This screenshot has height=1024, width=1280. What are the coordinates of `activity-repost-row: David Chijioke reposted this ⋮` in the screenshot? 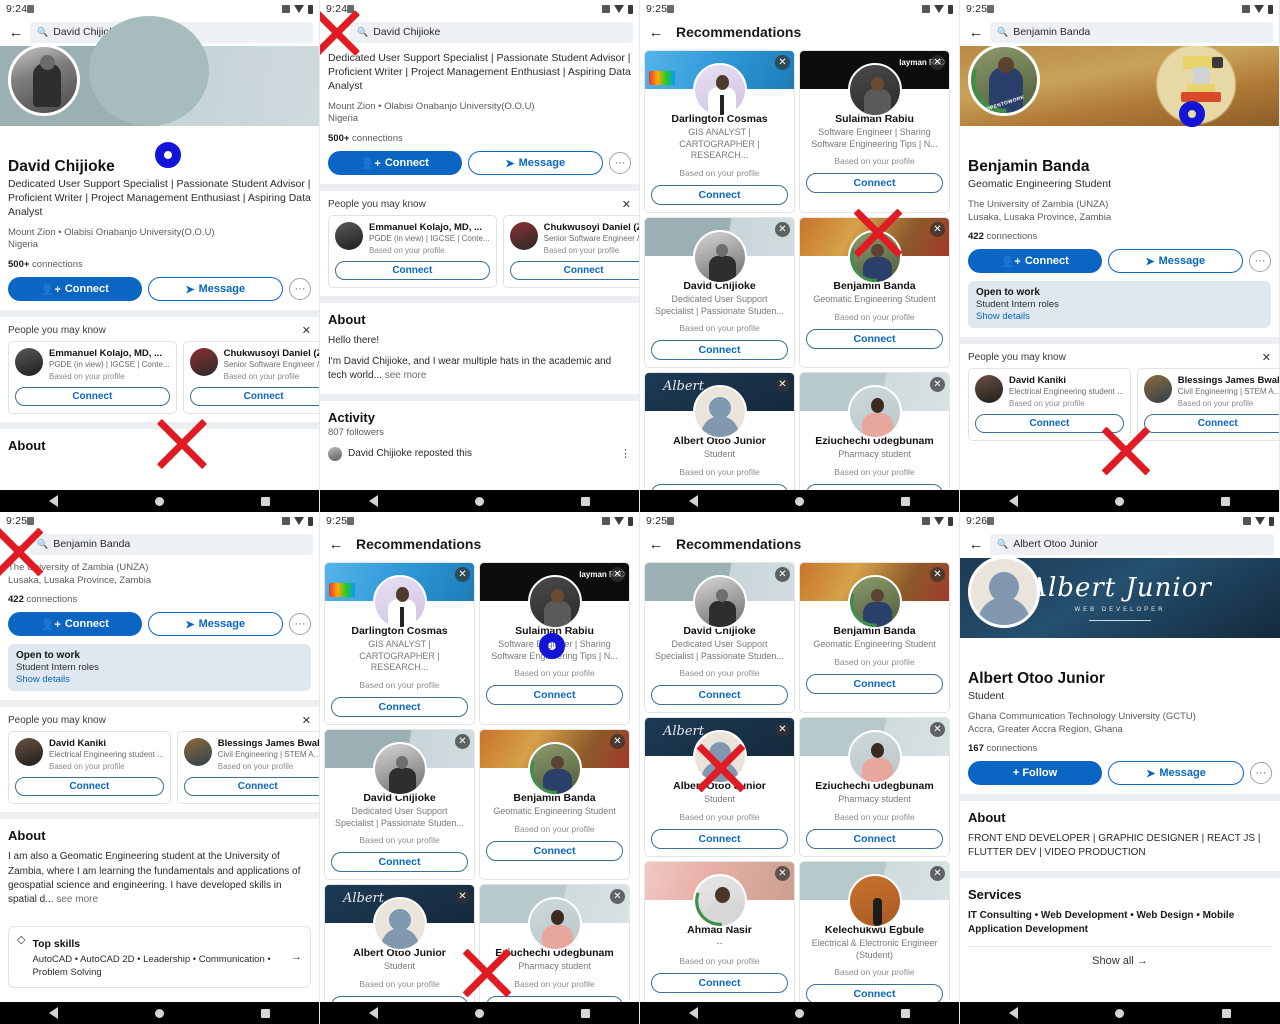 It's located at (479, 453).